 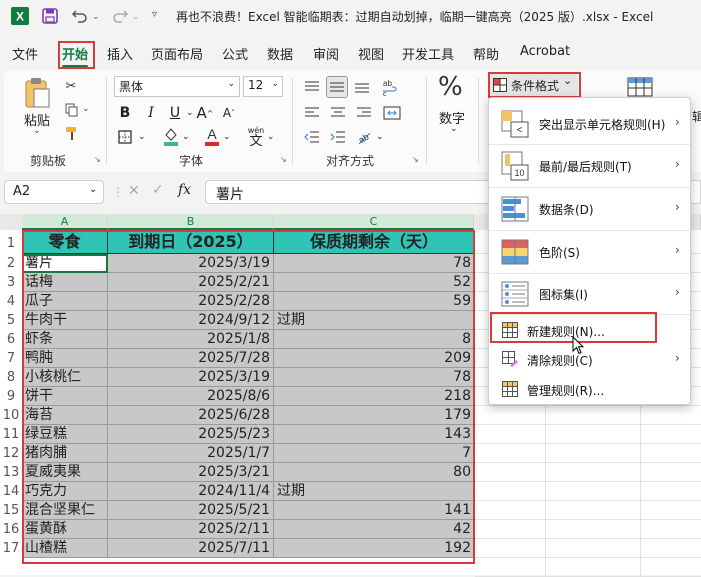 I want to click on paste-icon, so click(x=37, y=93).